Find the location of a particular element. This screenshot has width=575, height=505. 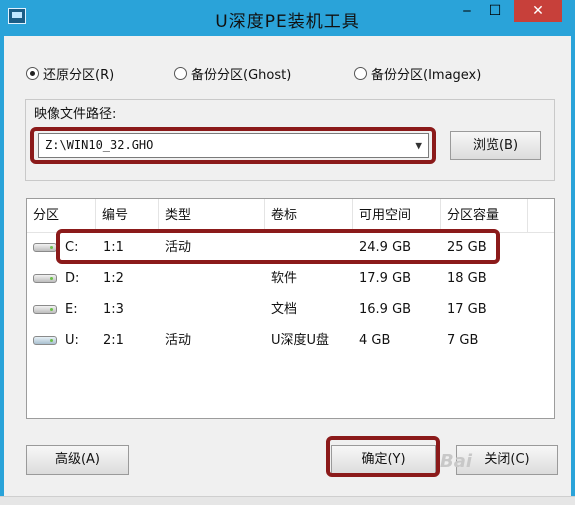

cell-volume-label: U深度U盘 is located at coordinates (300, 340).